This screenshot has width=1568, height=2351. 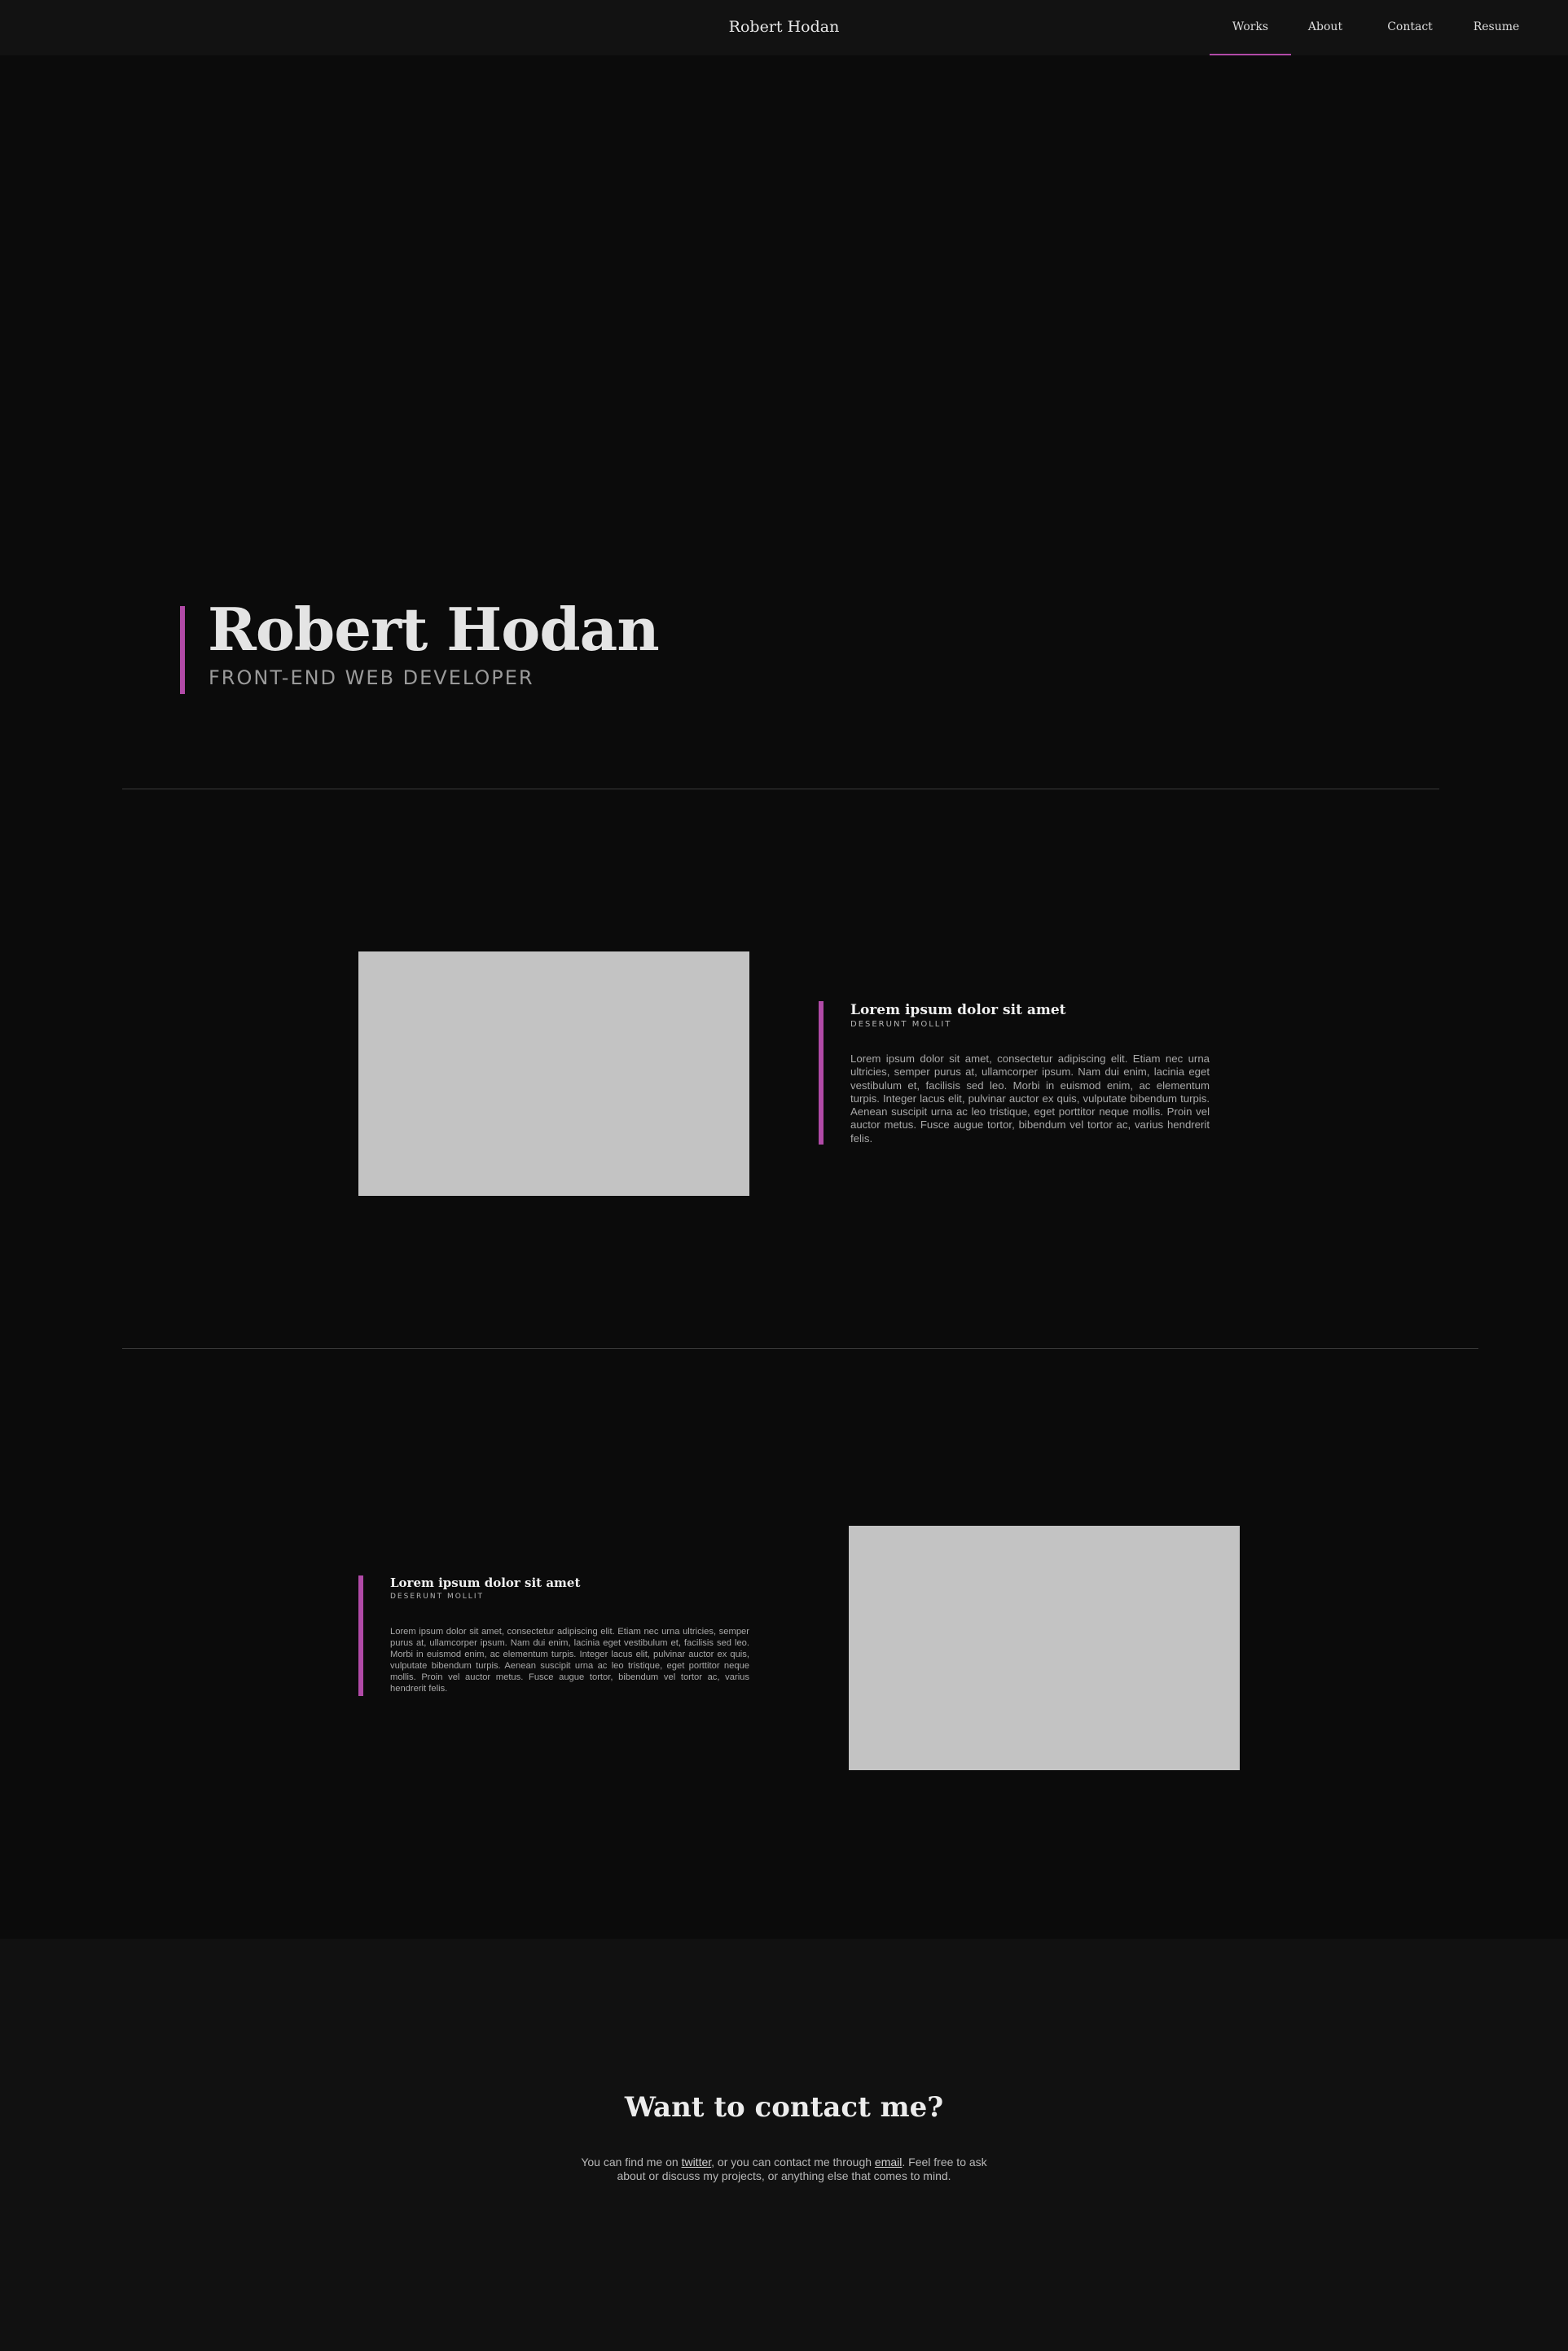 What do you see at coordinates (821, 1073) in the screenshot?
I see `project-1-accent-bar` at bounding box center [821, 1073].